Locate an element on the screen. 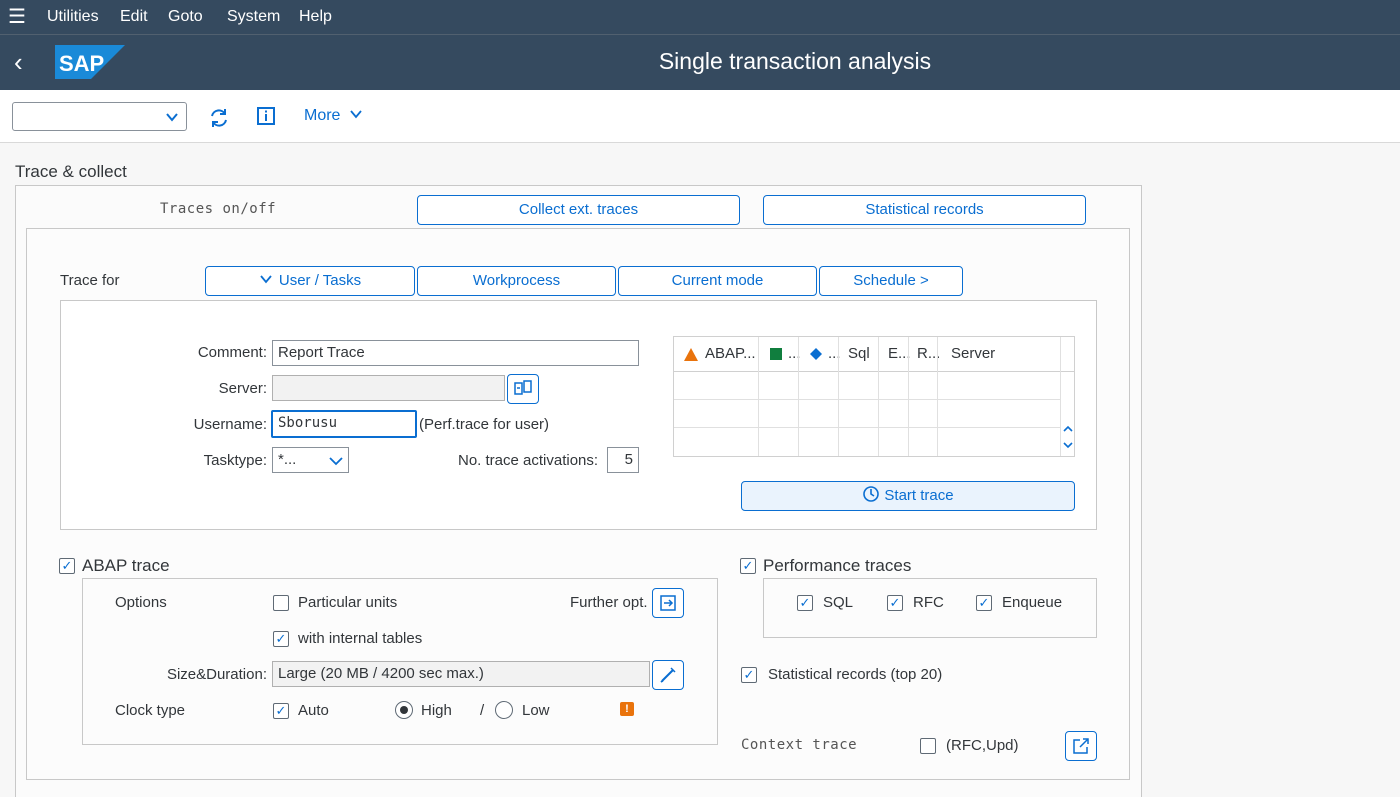 The width and height of the screenshot is (1400, 797). menu-system: System is located at coordinates (253, 17).